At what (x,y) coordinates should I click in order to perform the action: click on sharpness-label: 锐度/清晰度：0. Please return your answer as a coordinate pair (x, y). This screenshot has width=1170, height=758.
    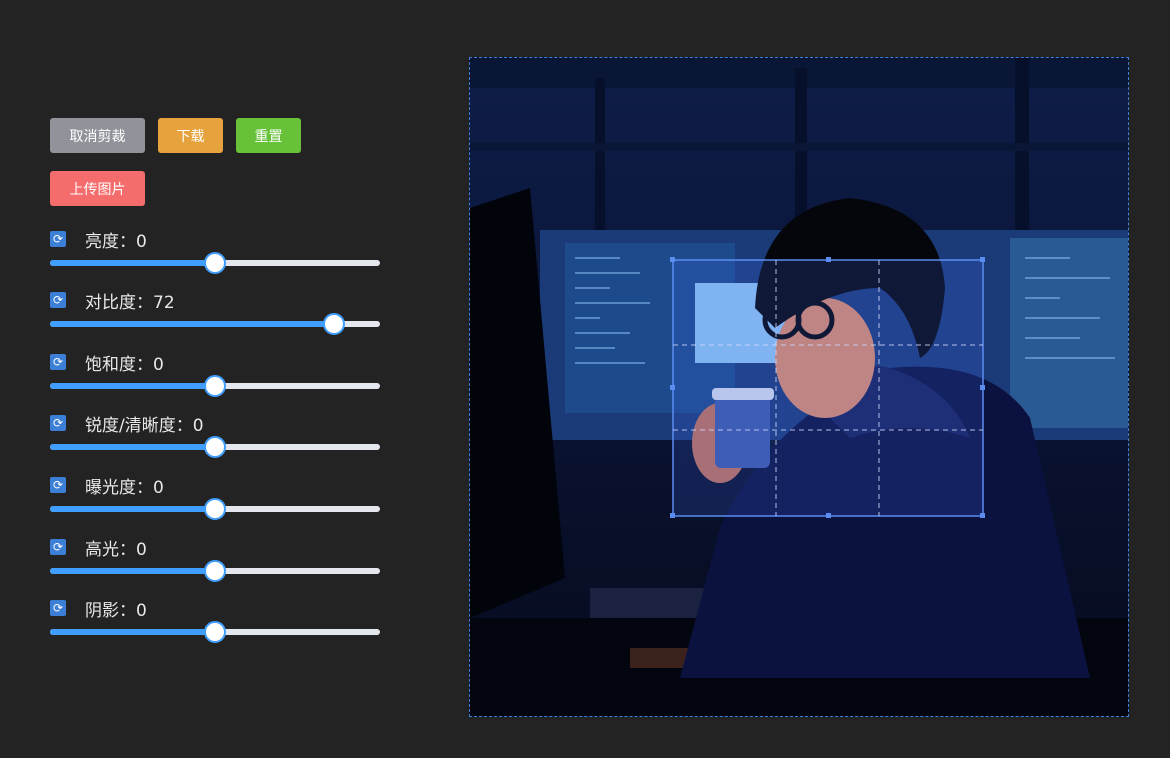
    Looking at the image, I should click on (144, 425).